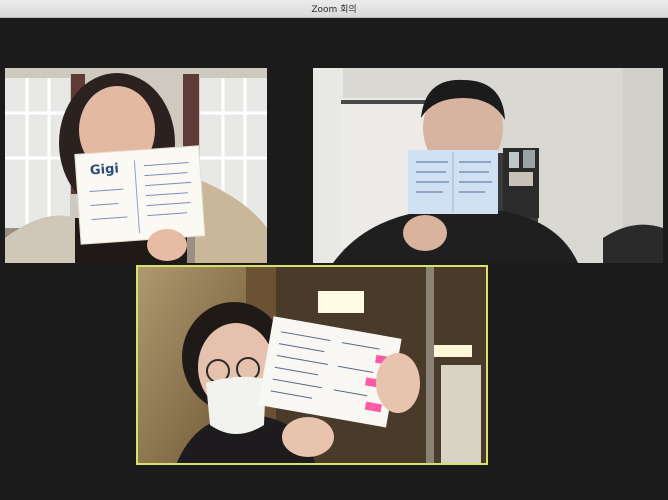  I want to click on window-title: Zoom 회의, so click(334, 10).